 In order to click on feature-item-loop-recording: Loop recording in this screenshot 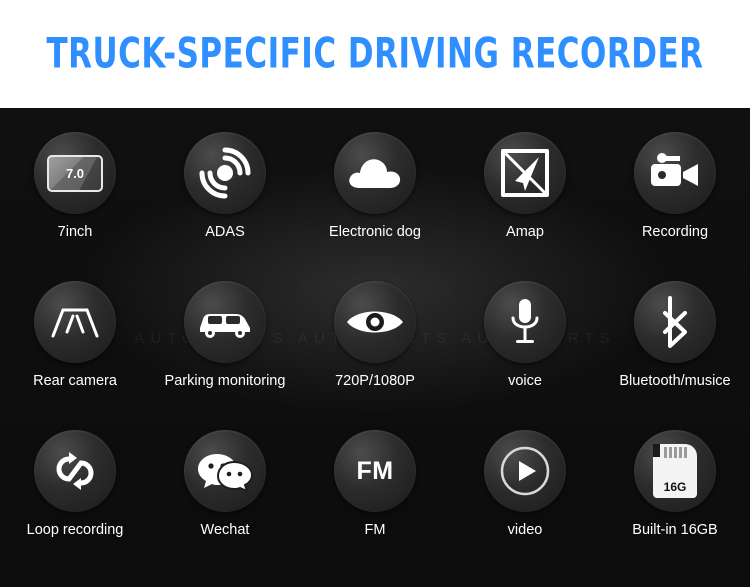, I will do `click(75, 496)`.